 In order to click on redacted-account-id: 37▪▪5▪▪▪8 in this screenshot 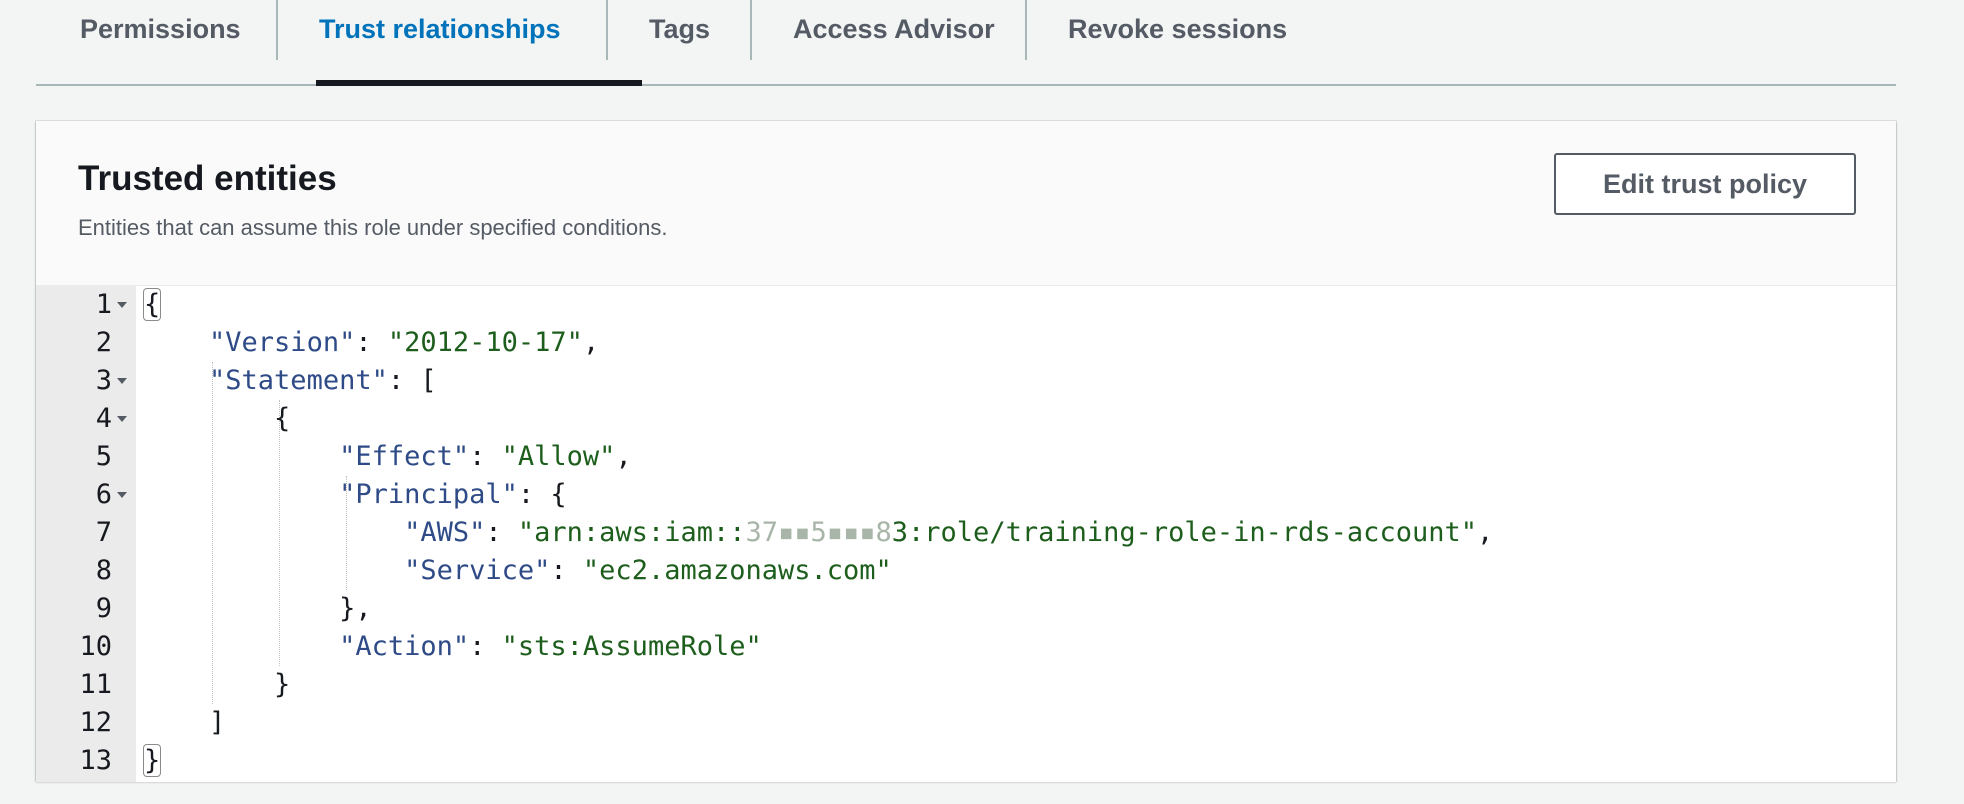, I will do `click(818, 532)`.